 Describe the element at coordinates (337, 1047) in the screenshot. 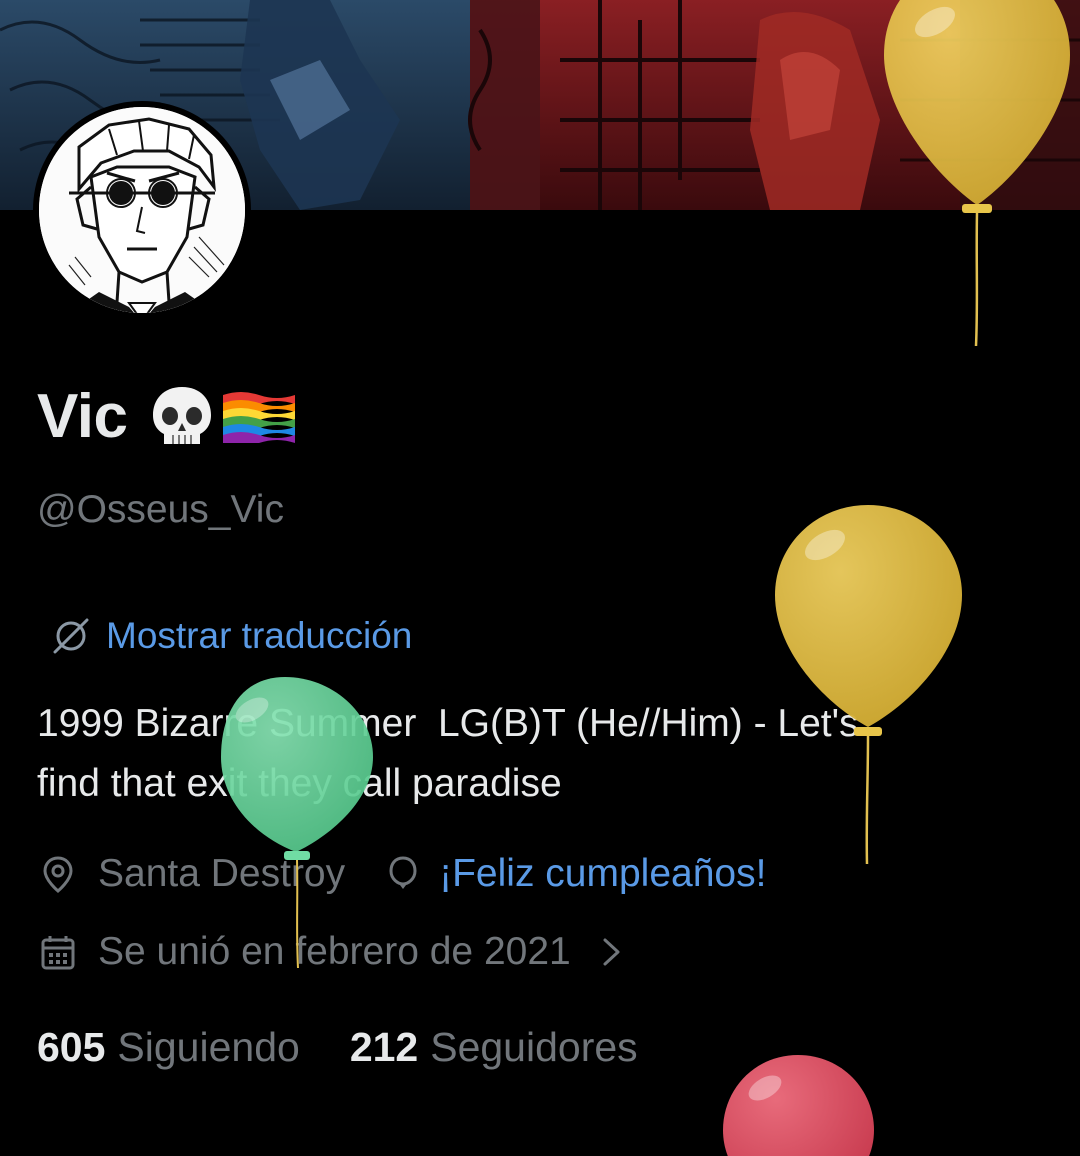

I see `follow-counts: 605 Siguiendo 212 Seguidores` at that location.